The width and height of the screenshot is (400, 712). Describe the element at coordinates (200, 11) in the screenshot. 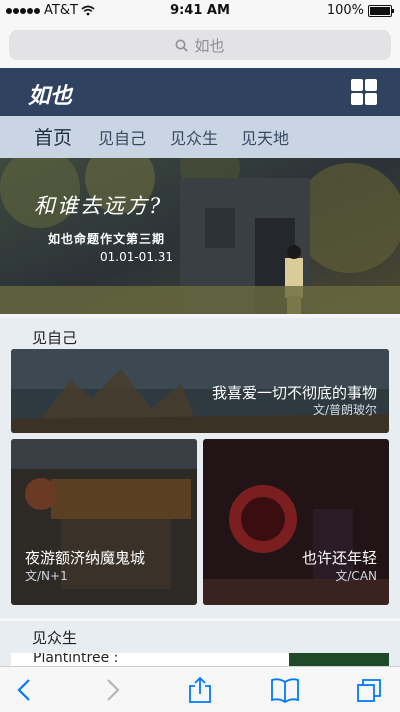

I see `status-bar: AT&T 9:41 AM 100%` at that location.